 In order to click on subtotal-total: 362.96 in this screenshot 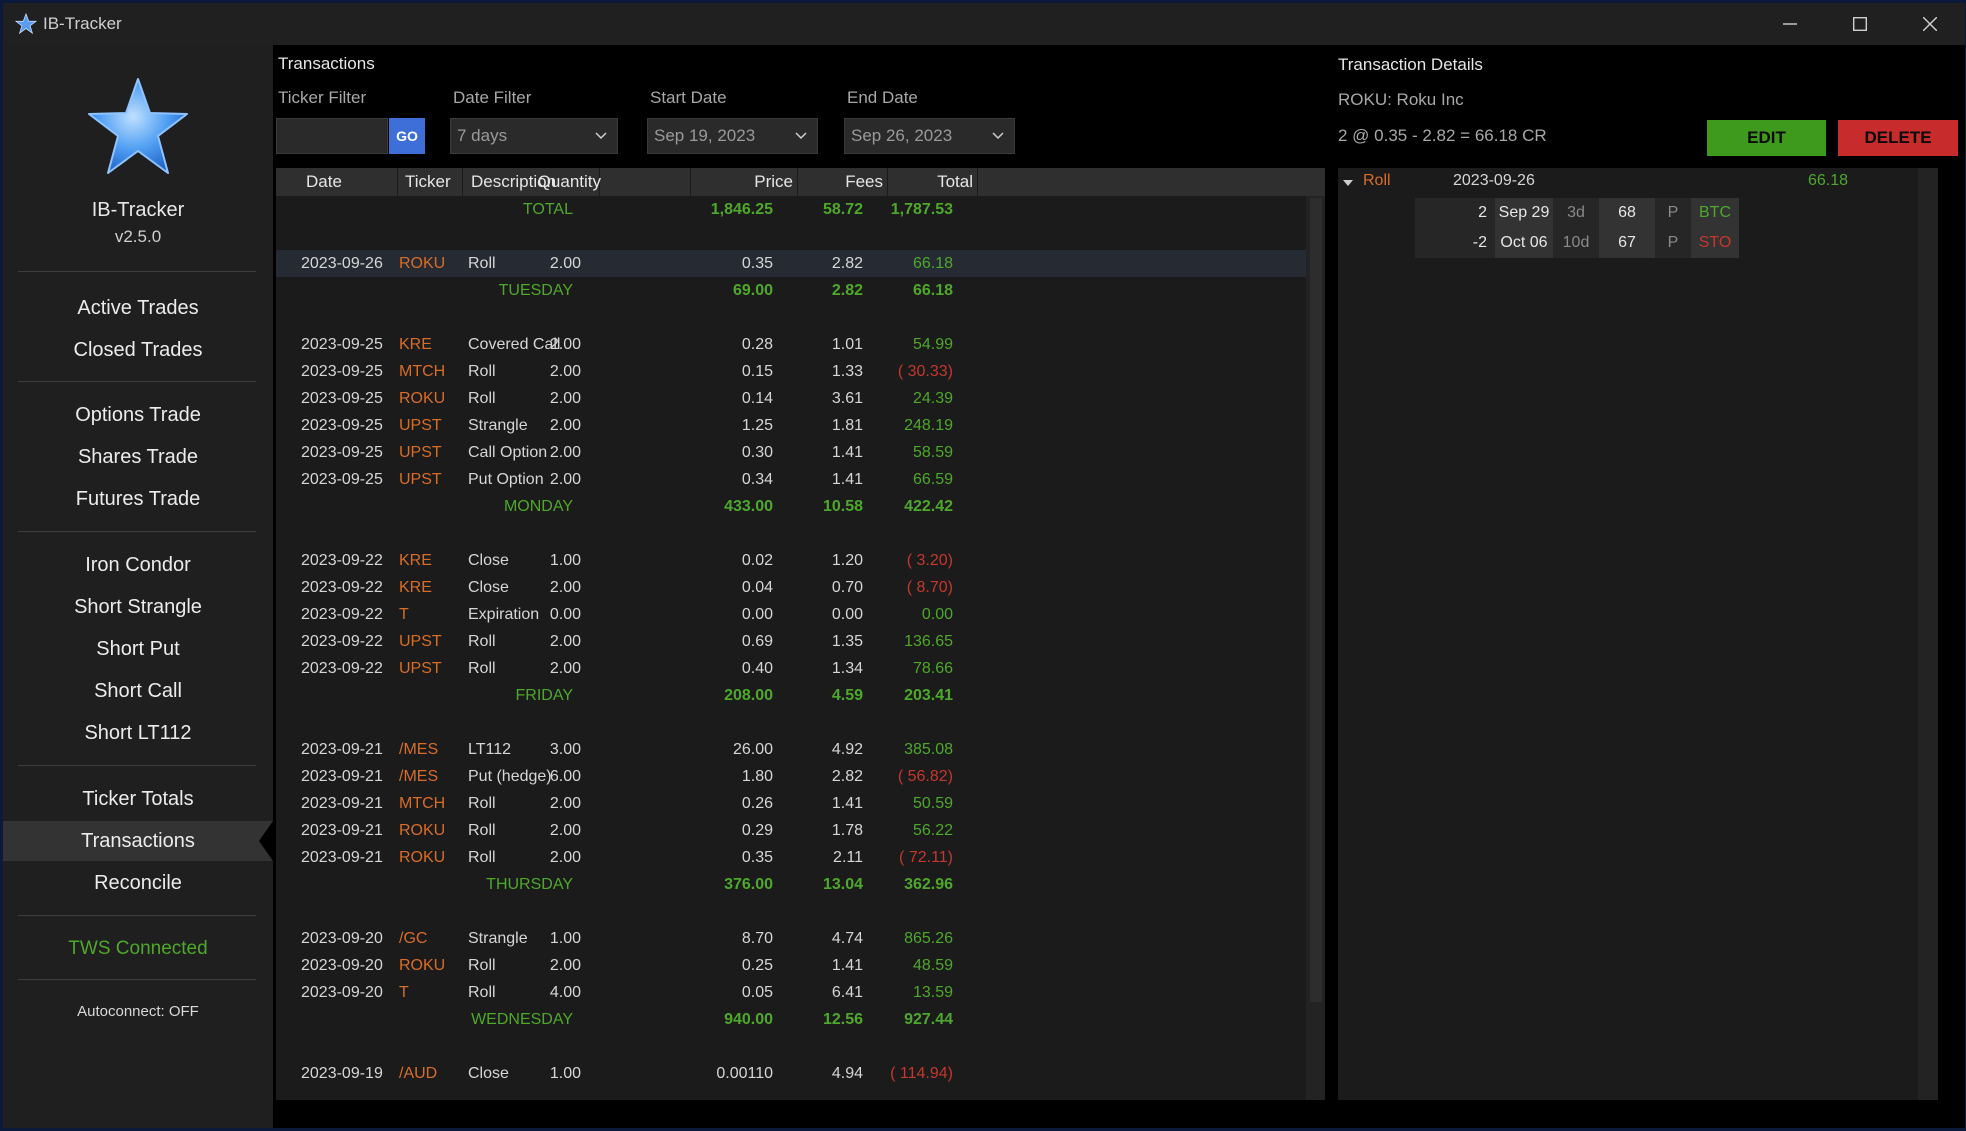, I will do `click(928, 884)`.